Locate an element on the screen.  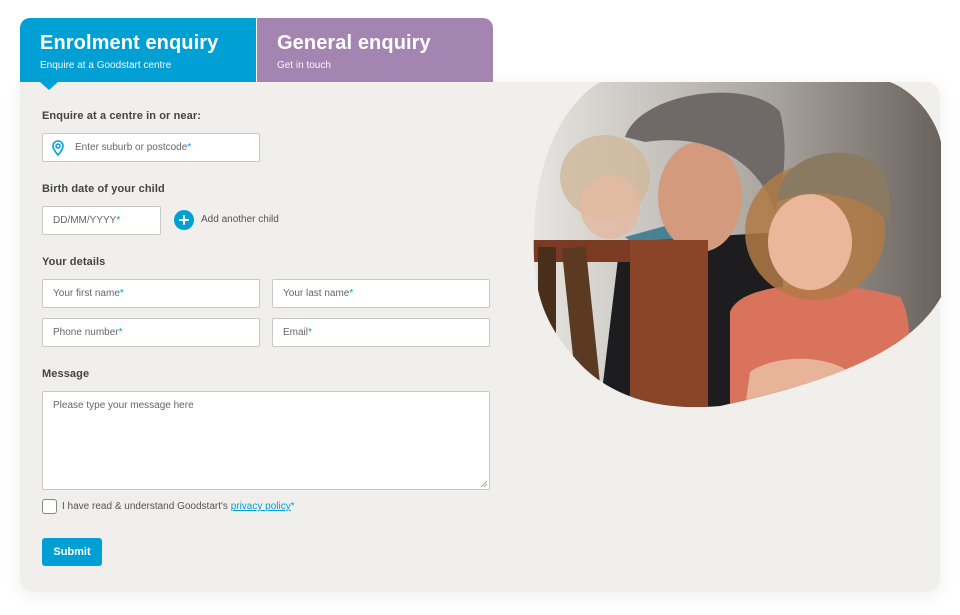
location-label: Enquire at a centre in or near: is located at coordinates (121, 116).